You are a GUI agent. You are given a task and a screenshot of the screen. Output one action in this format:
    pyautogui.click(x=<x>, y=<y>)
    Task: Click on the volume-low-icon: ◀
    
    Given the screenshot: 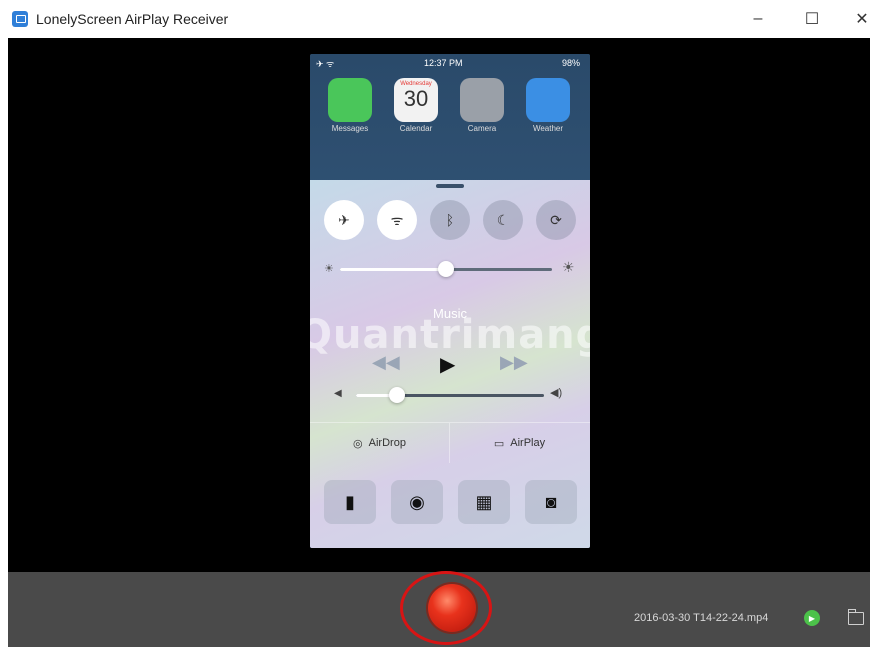 What is the action you would take?
    pyautogui.click(x=338, y=393)
    